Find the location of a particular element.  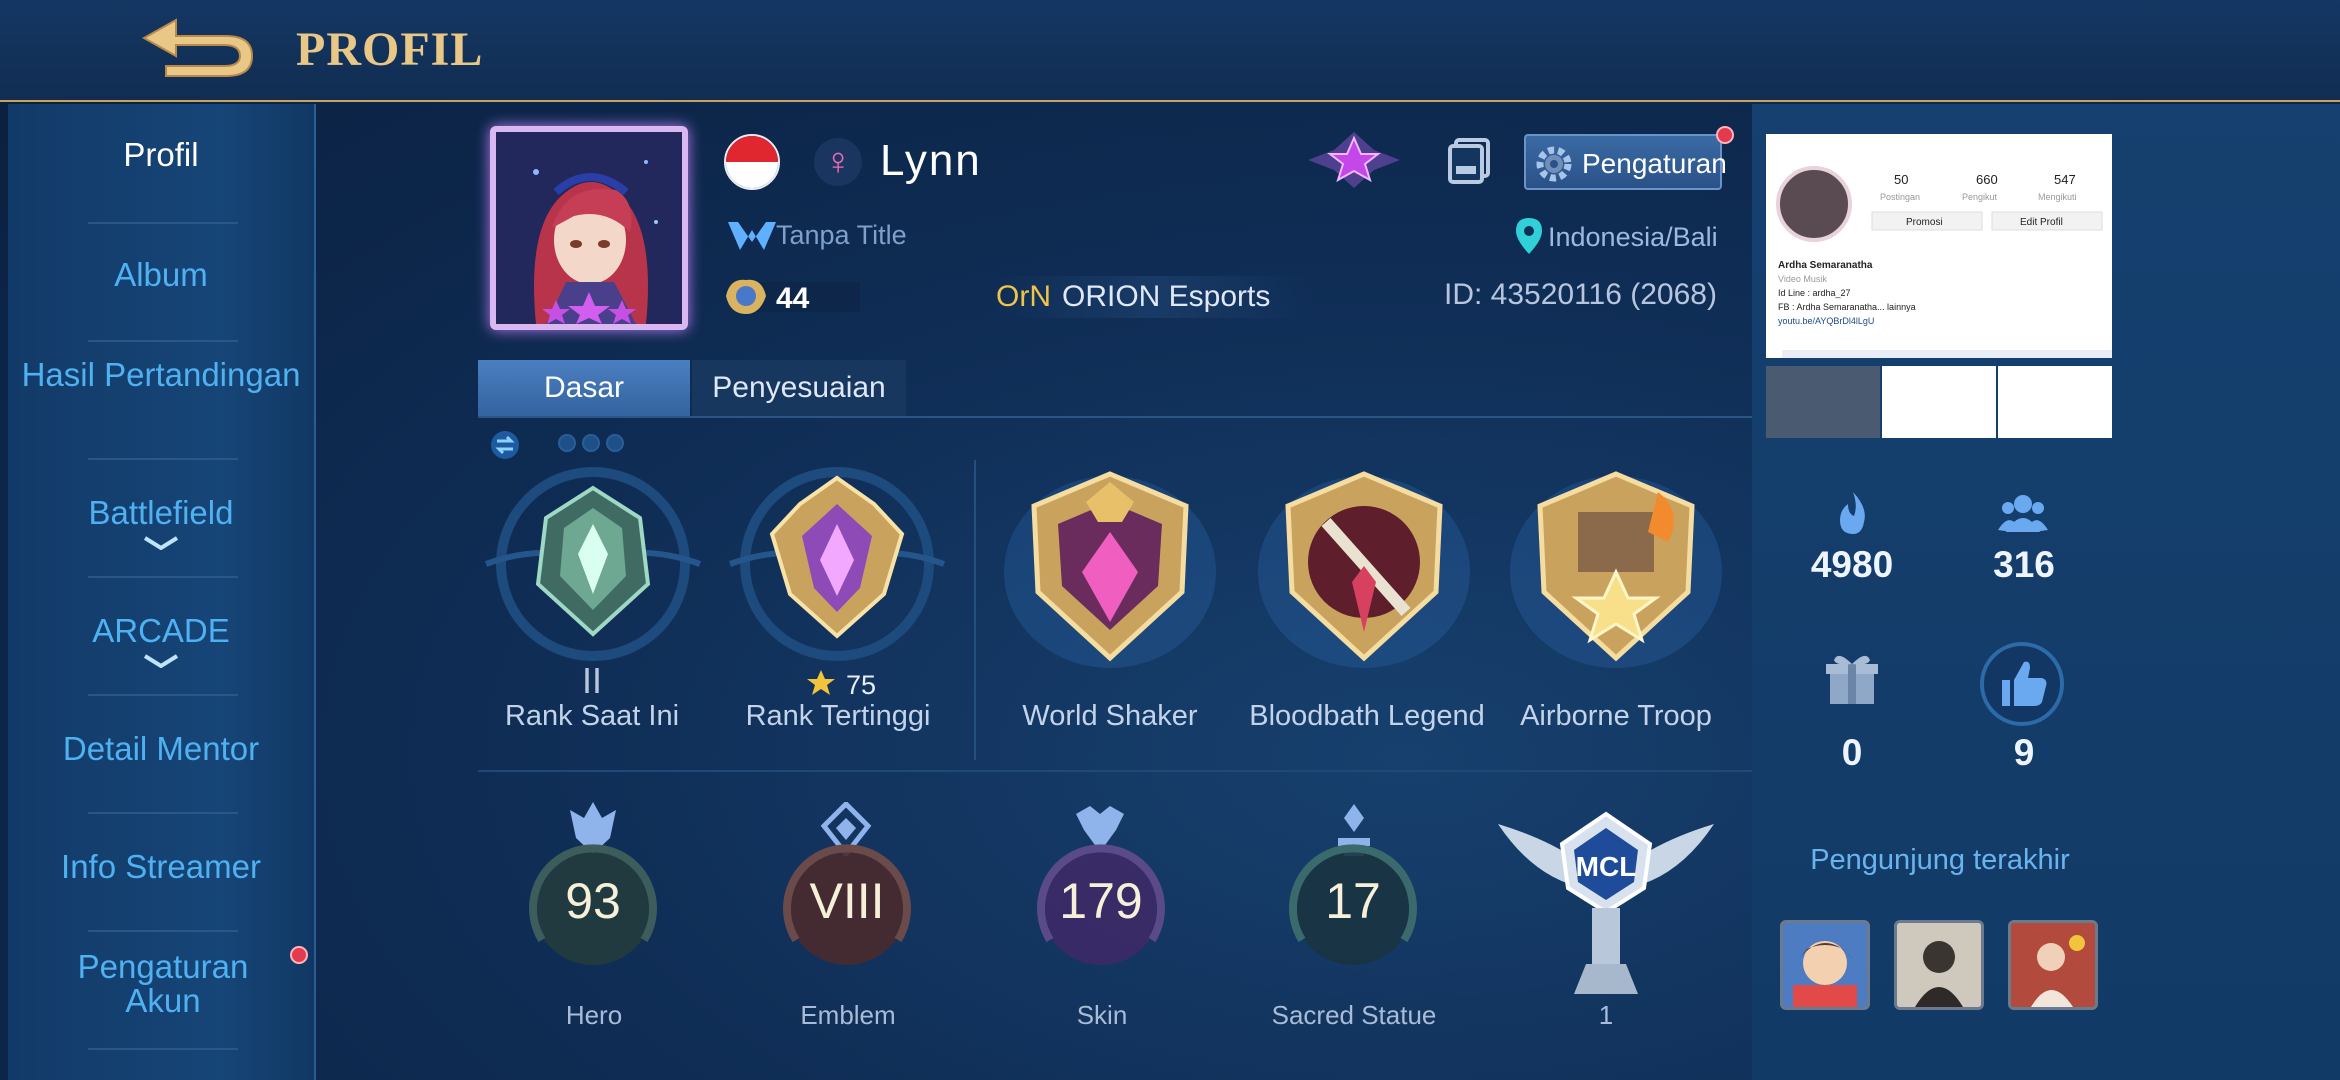

gift-icon is located at coordinates (1852, 678).